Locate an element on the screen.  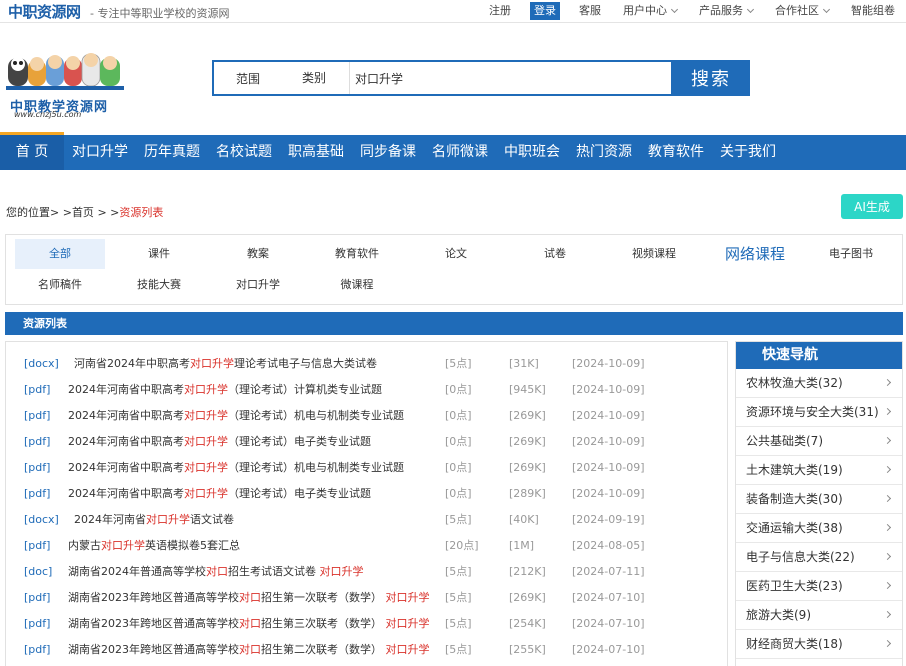
category-item: 教案 is located at coordinates (258, 254).